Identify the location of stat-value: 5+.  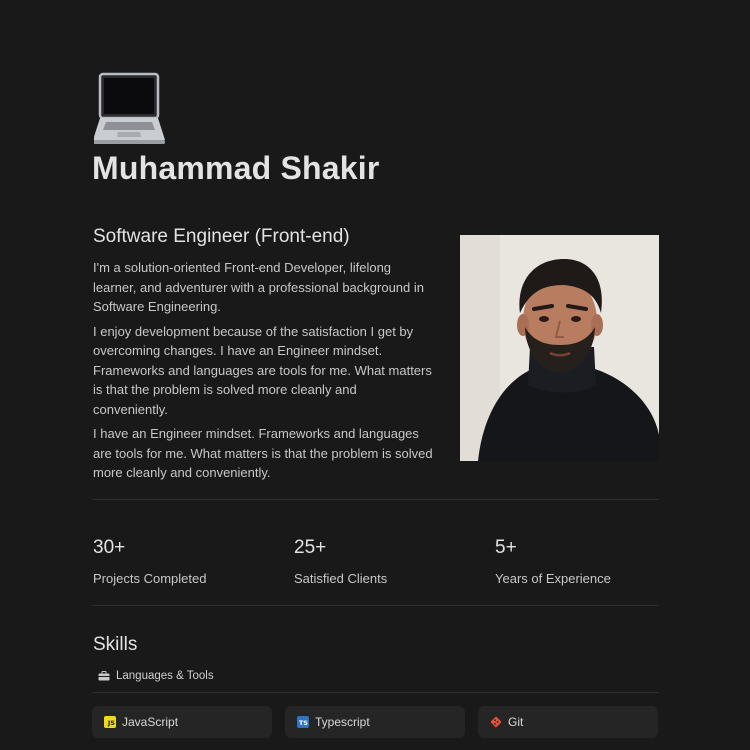
(506, 547).